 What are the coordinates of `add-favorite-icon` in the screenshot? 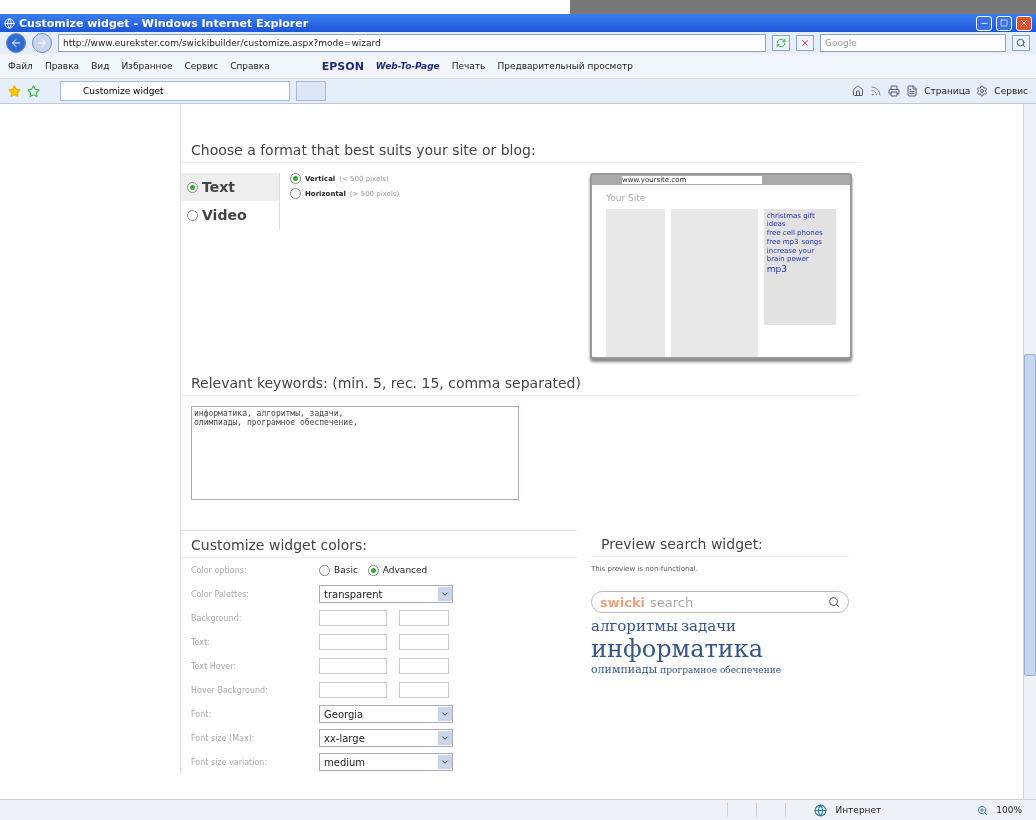 It's located at (33, 91).